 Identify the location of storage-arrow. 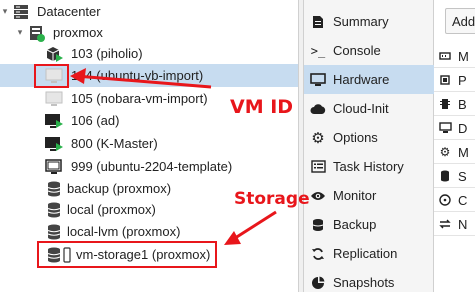
(250, 227).